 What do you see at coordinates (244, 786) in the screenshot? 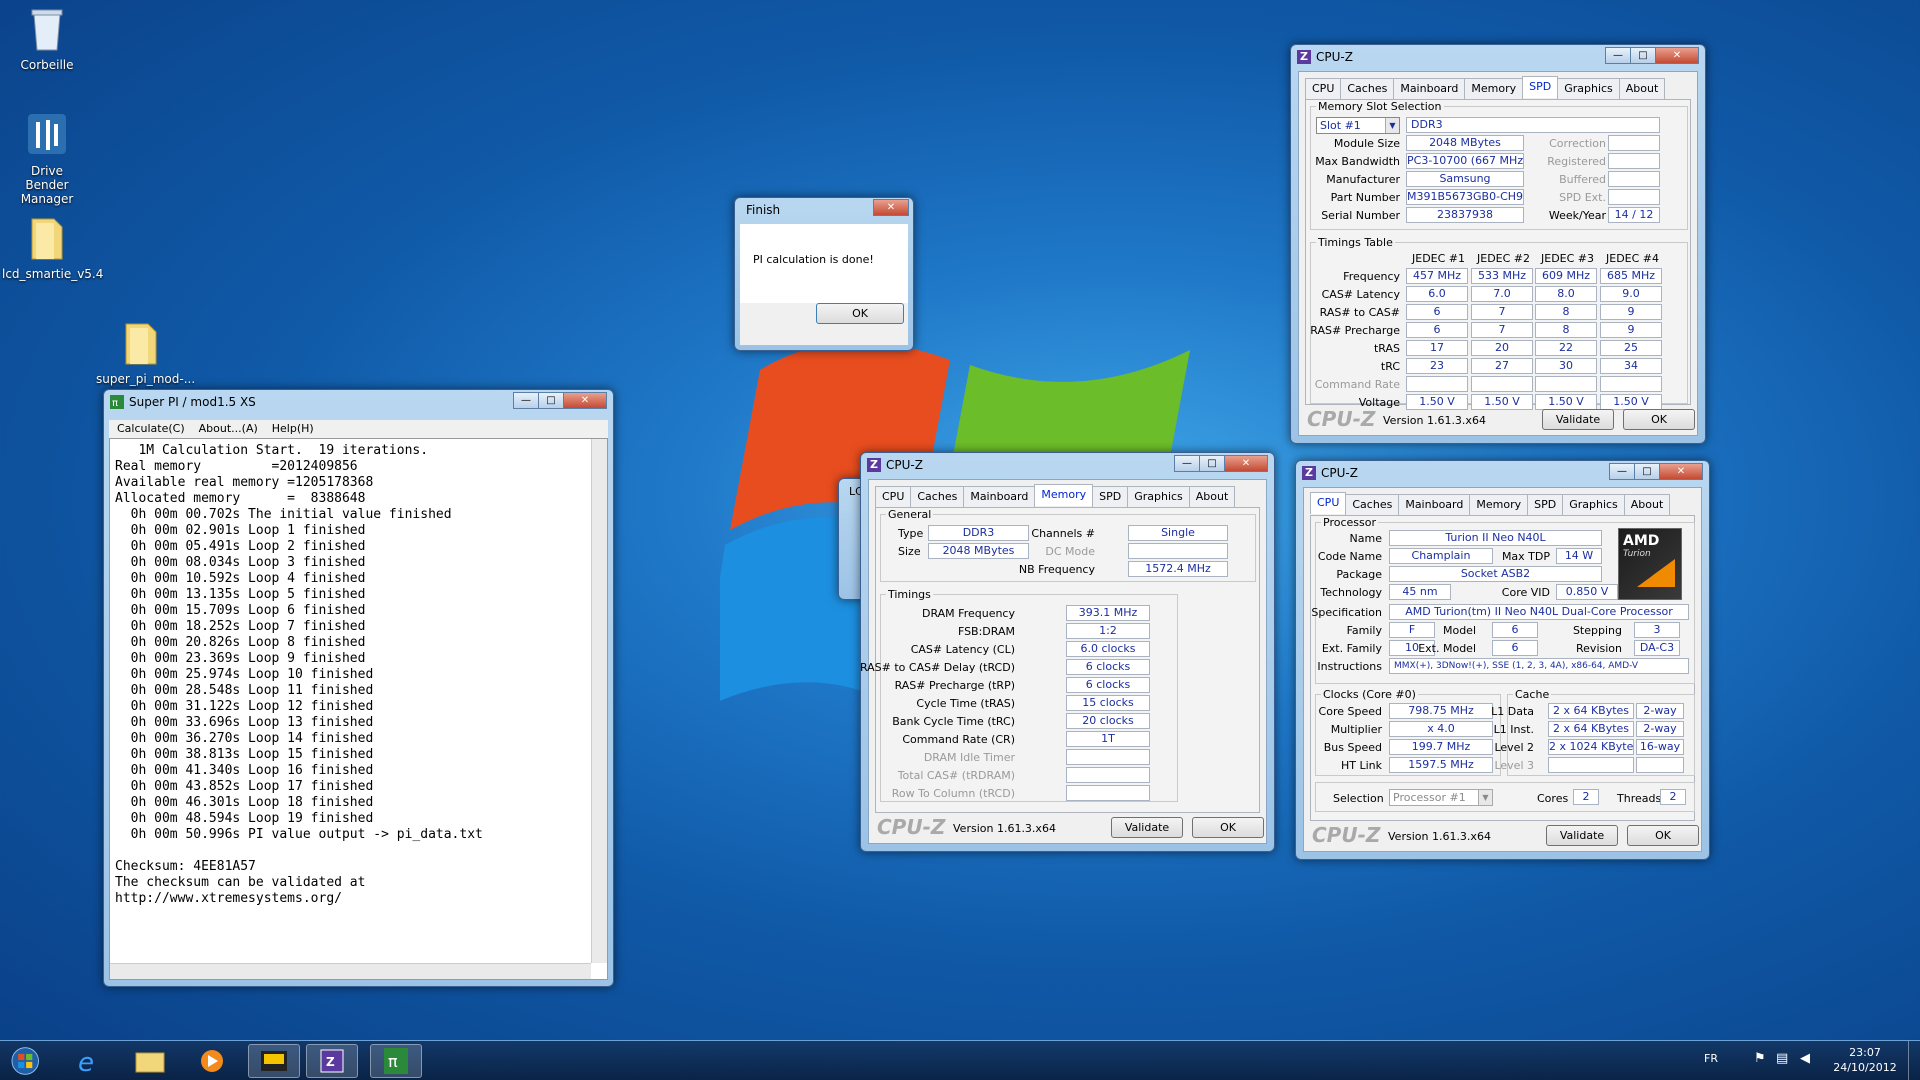
I see `output-line: 0h 00m 43.852s Loop 17 finished` at bounding box center [244, 786].